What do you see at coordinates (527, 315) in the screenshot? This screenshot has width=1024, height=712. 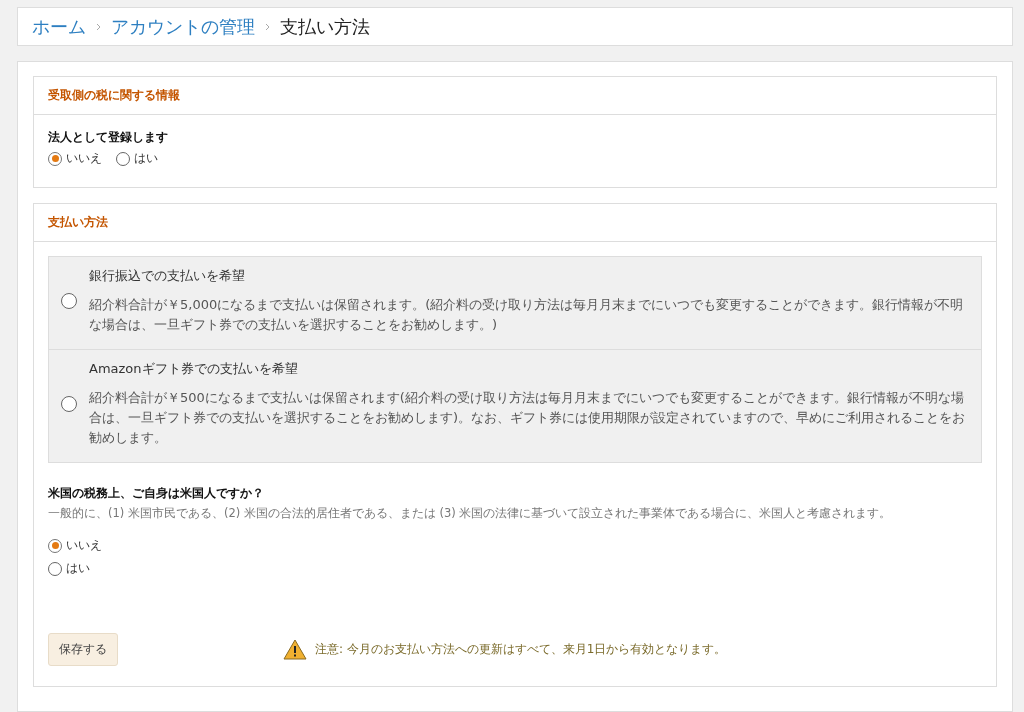 I see `method-description: 紹介料合計が￥5,000になるまで支払いは保留されます。(紹介料の受け取り方法は毎月月末までにいつでも変更することができます。銀行情報が不明な場合は、一旦ギフト券での支払いを選択することをお勧めします。)` at bounding box center [527, 315].